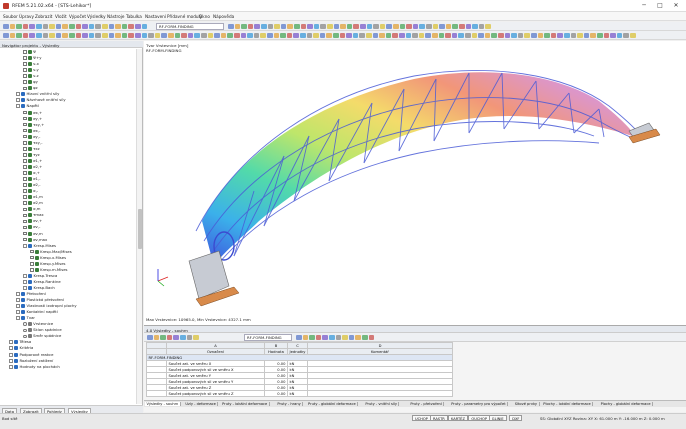 This screenshot has height=429, width=686. I want to click on radio-button, so click(25, 336).